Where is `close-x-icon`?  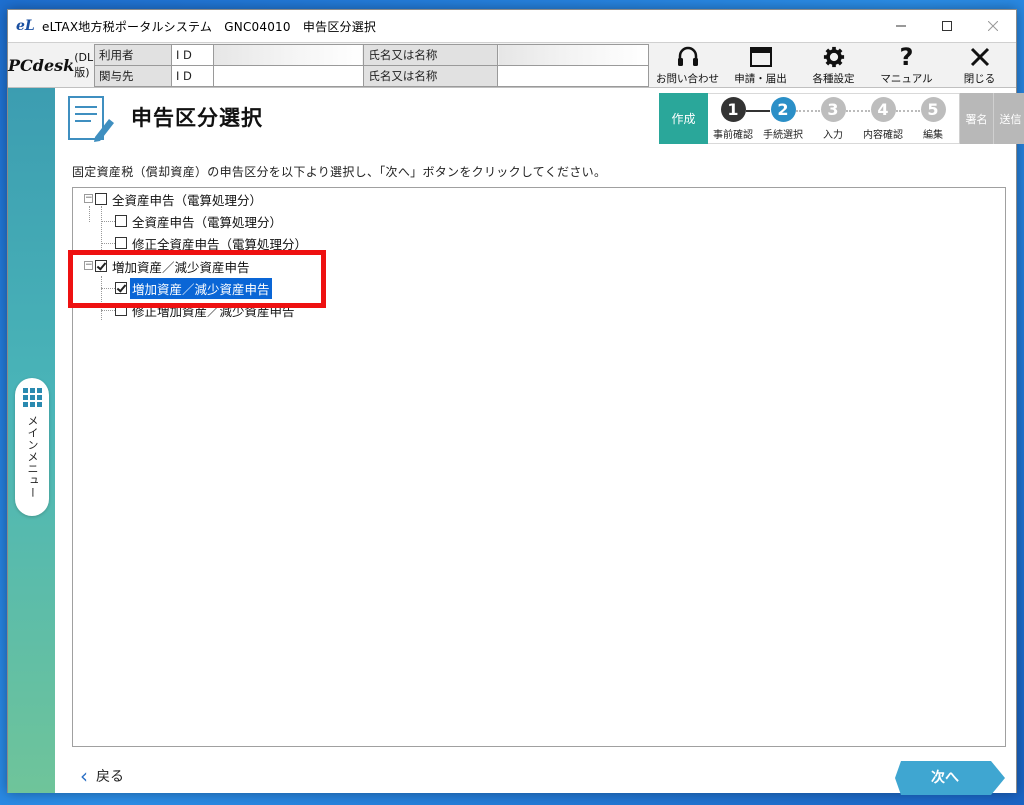
close-x-icon is located at coordinates (993, 26).